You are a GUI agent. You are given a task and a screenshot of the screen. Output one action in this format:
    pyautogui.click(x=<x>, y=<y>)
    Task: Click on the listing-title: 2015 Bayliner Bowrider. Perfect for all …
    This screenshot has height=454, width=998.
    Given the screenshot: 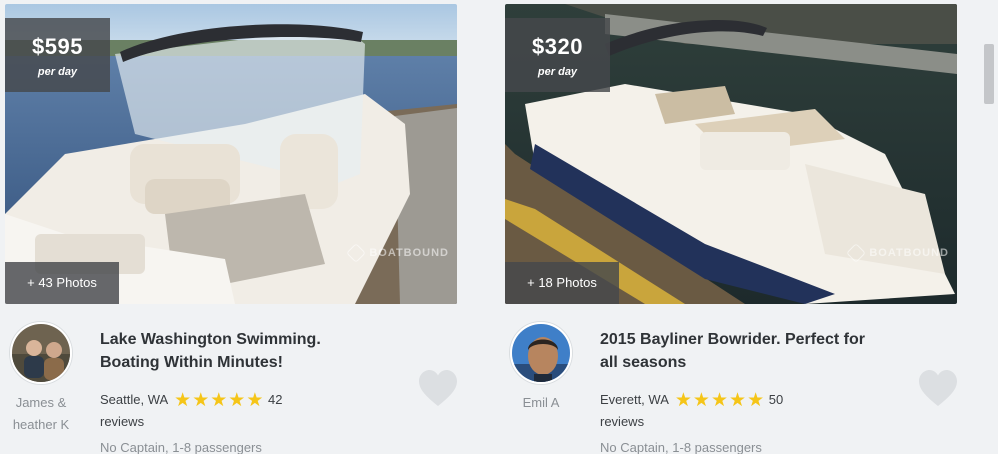 What is the action you would take?
    pyautogui.click(x=735, y=351)
    